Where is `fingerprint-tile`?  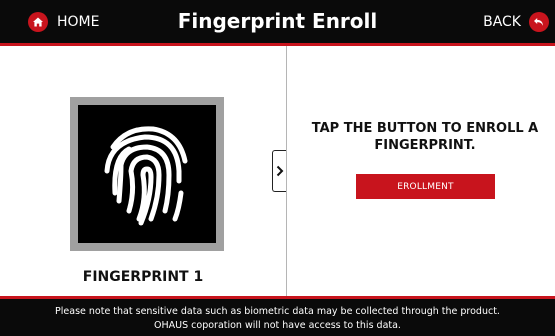
fingerprint-tile is located at coordinates (147, 174).